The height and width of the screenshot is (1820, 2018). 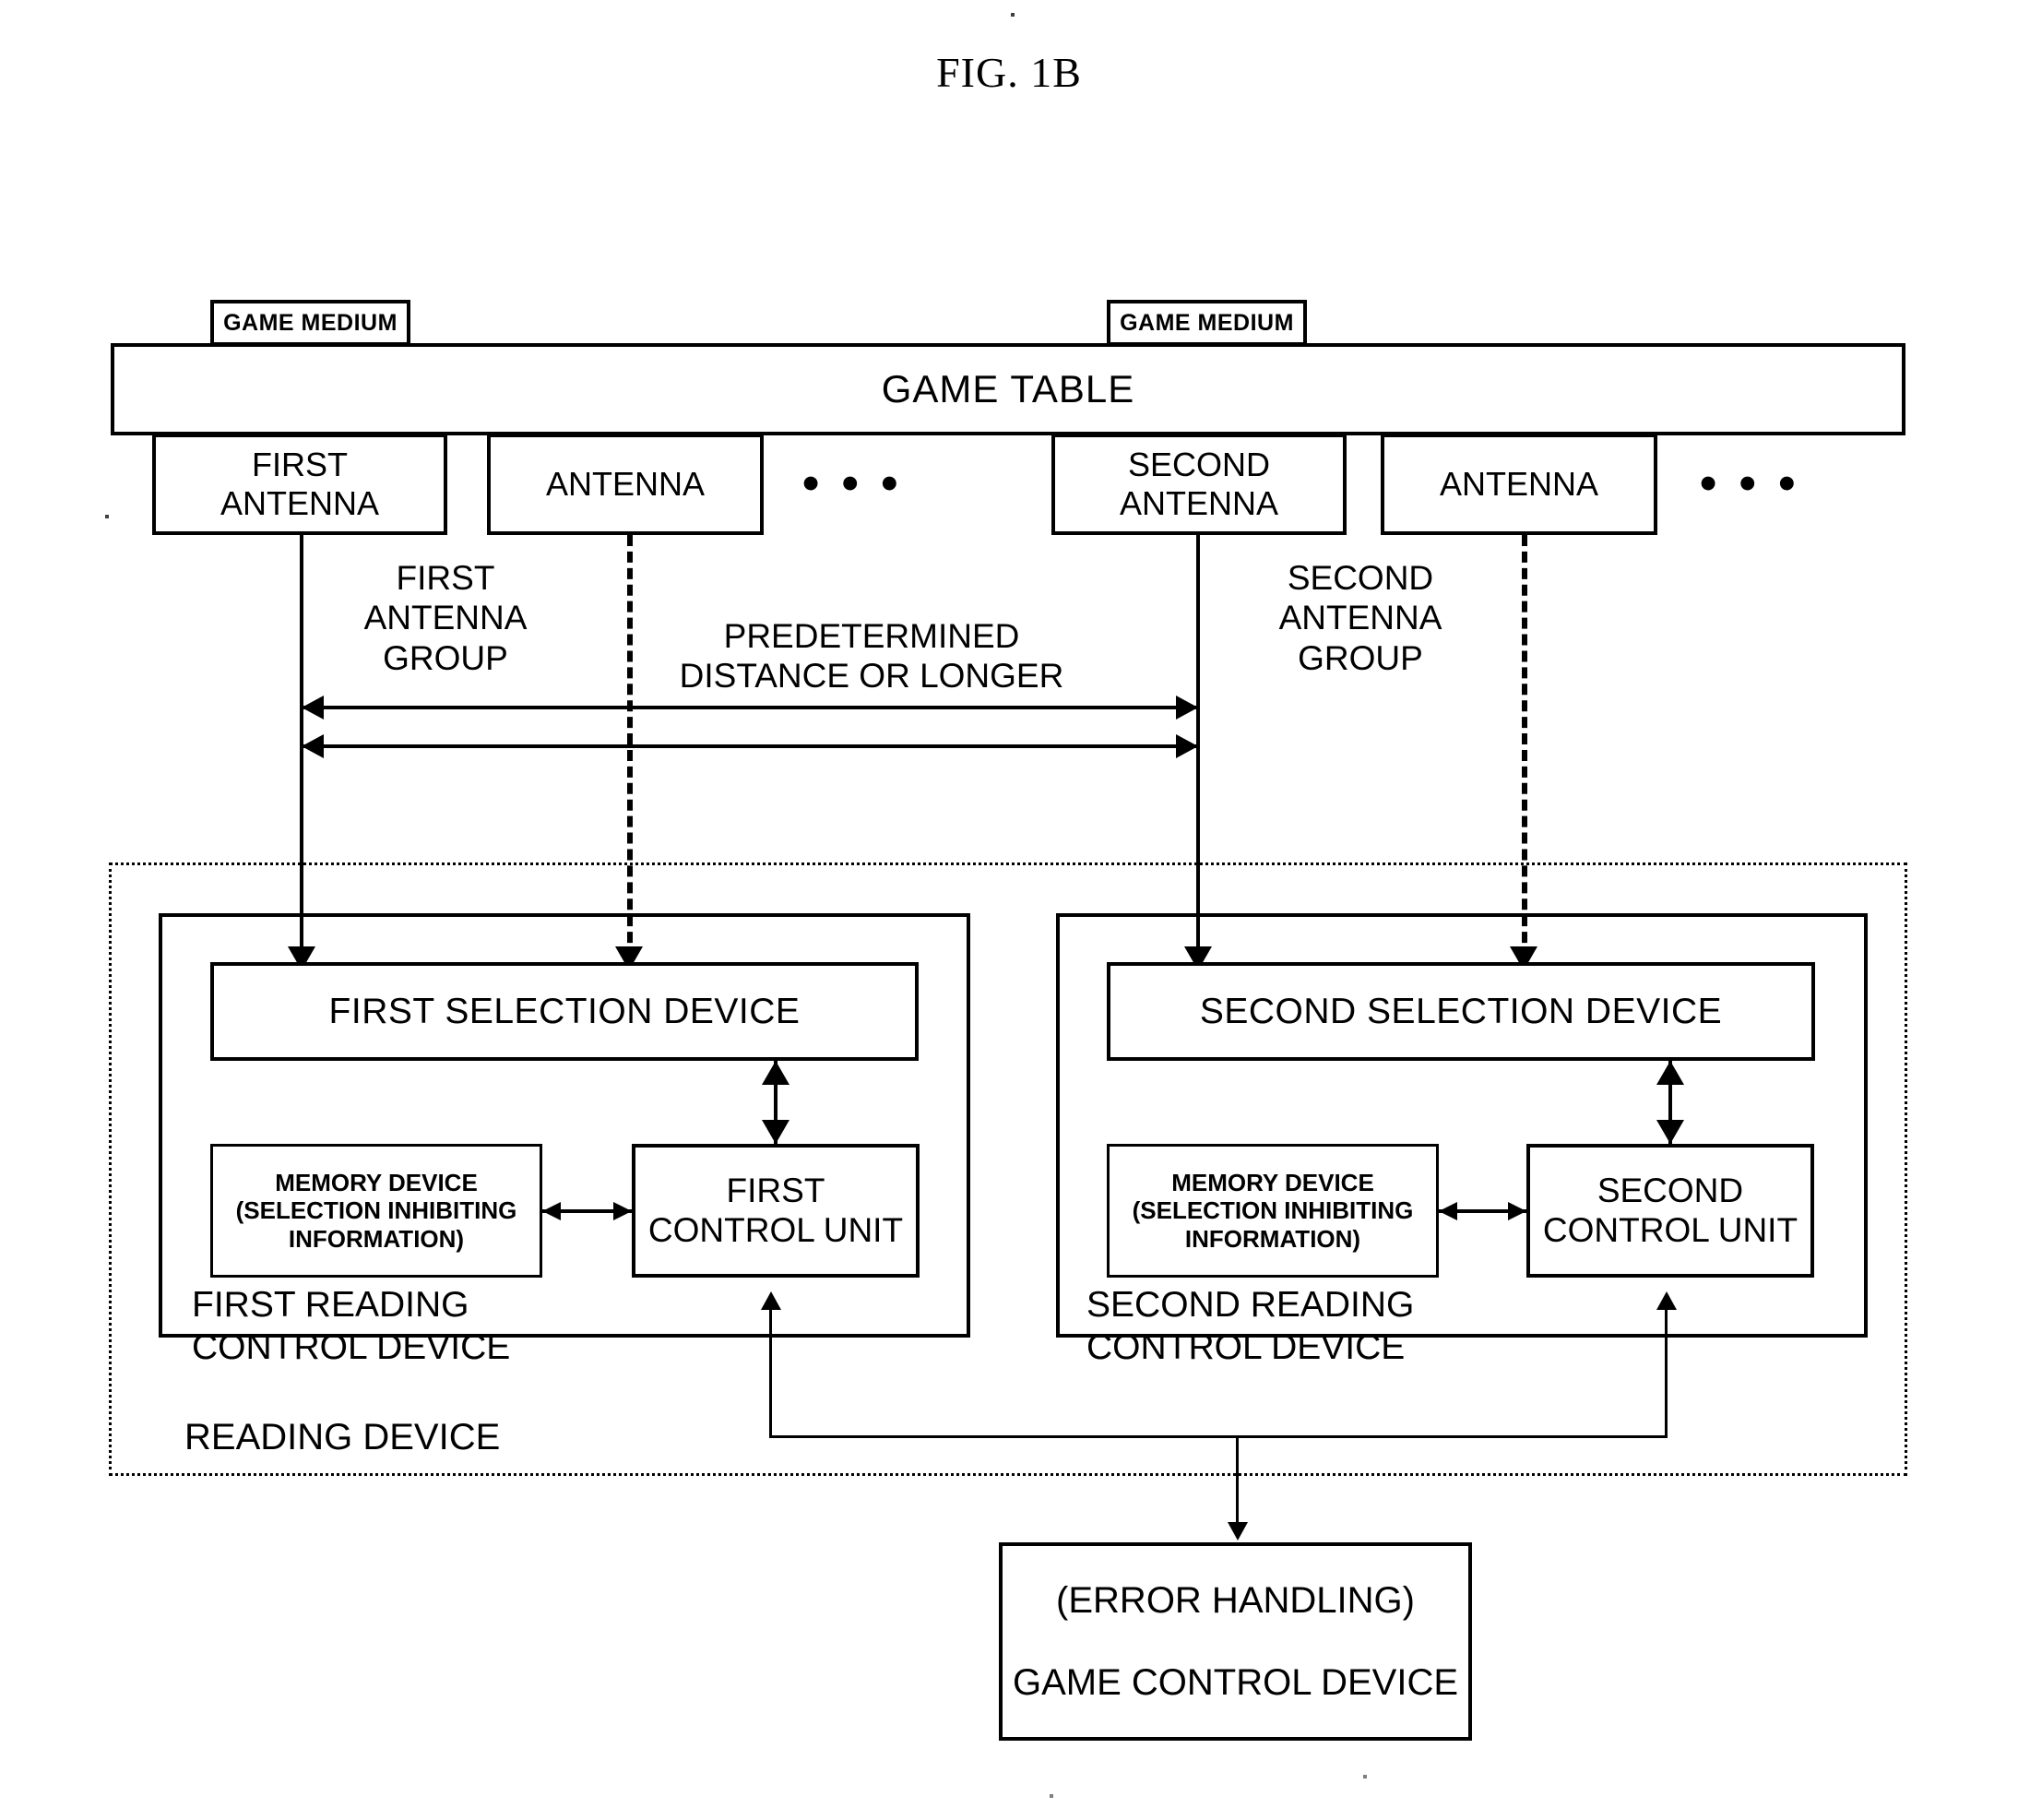 What do you see at coordinates (1667, 1300) in the screenshot?
I see `arrowhead-second-ctrl-riser-up` at bounding box center [1667, 1300].